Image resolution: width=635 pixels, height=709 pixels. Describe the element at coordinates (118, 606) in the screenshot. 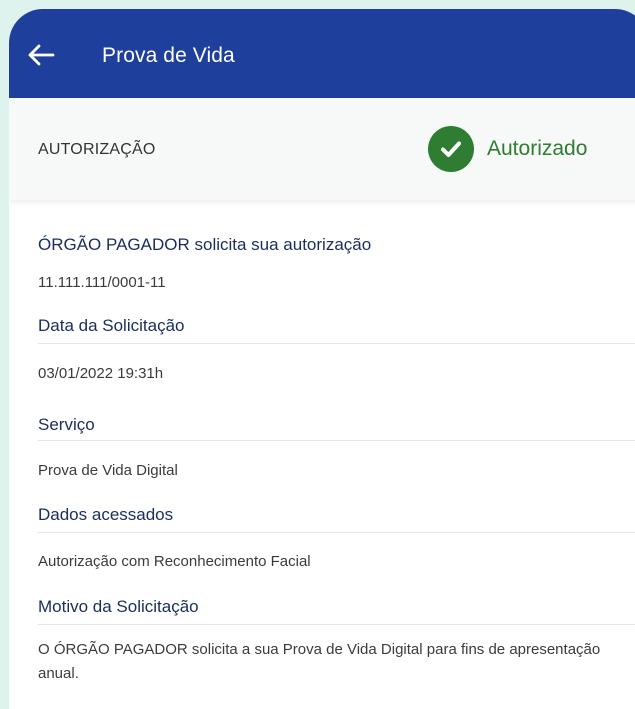

I see `reason-title: Motivo da Solicitação` at that location.